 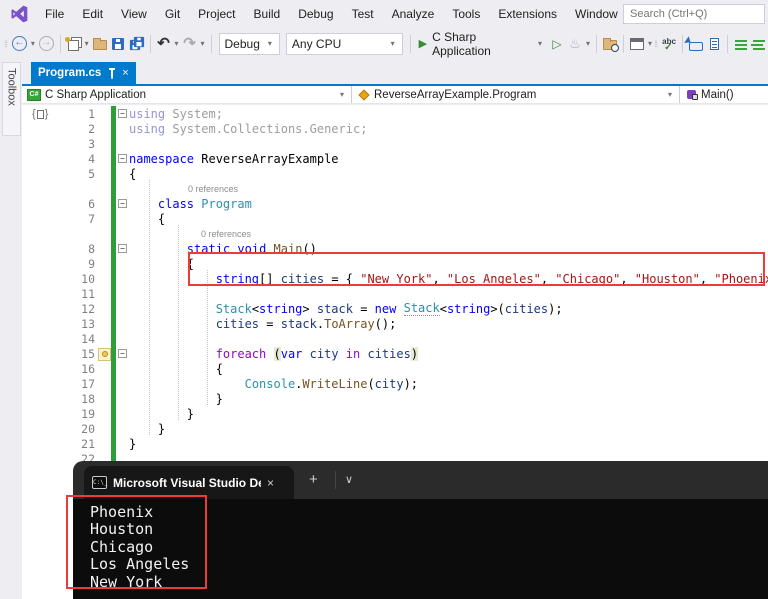 What do you see at coordinates (313, 479) in the screenshot?
I see `new-terminal-tab-button: +` at bounding box center [313, 479].